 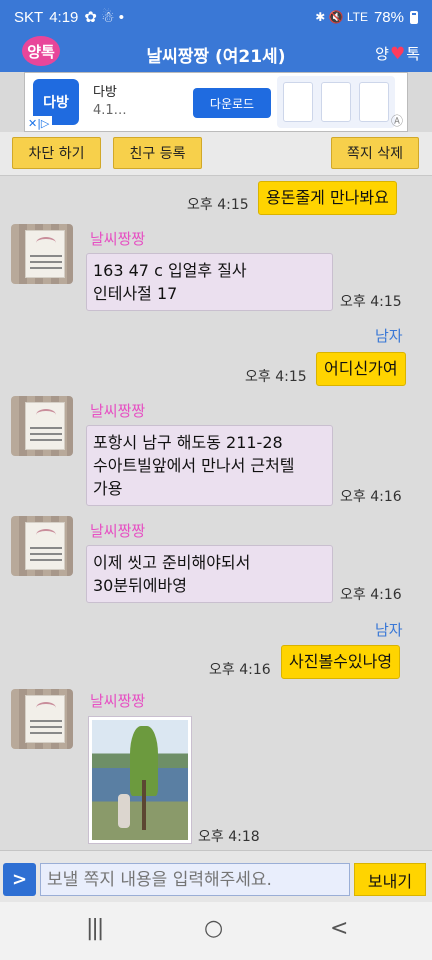 I want to click on my-message-bubble: 사진볼수있나영, so click(x=341, y=662).